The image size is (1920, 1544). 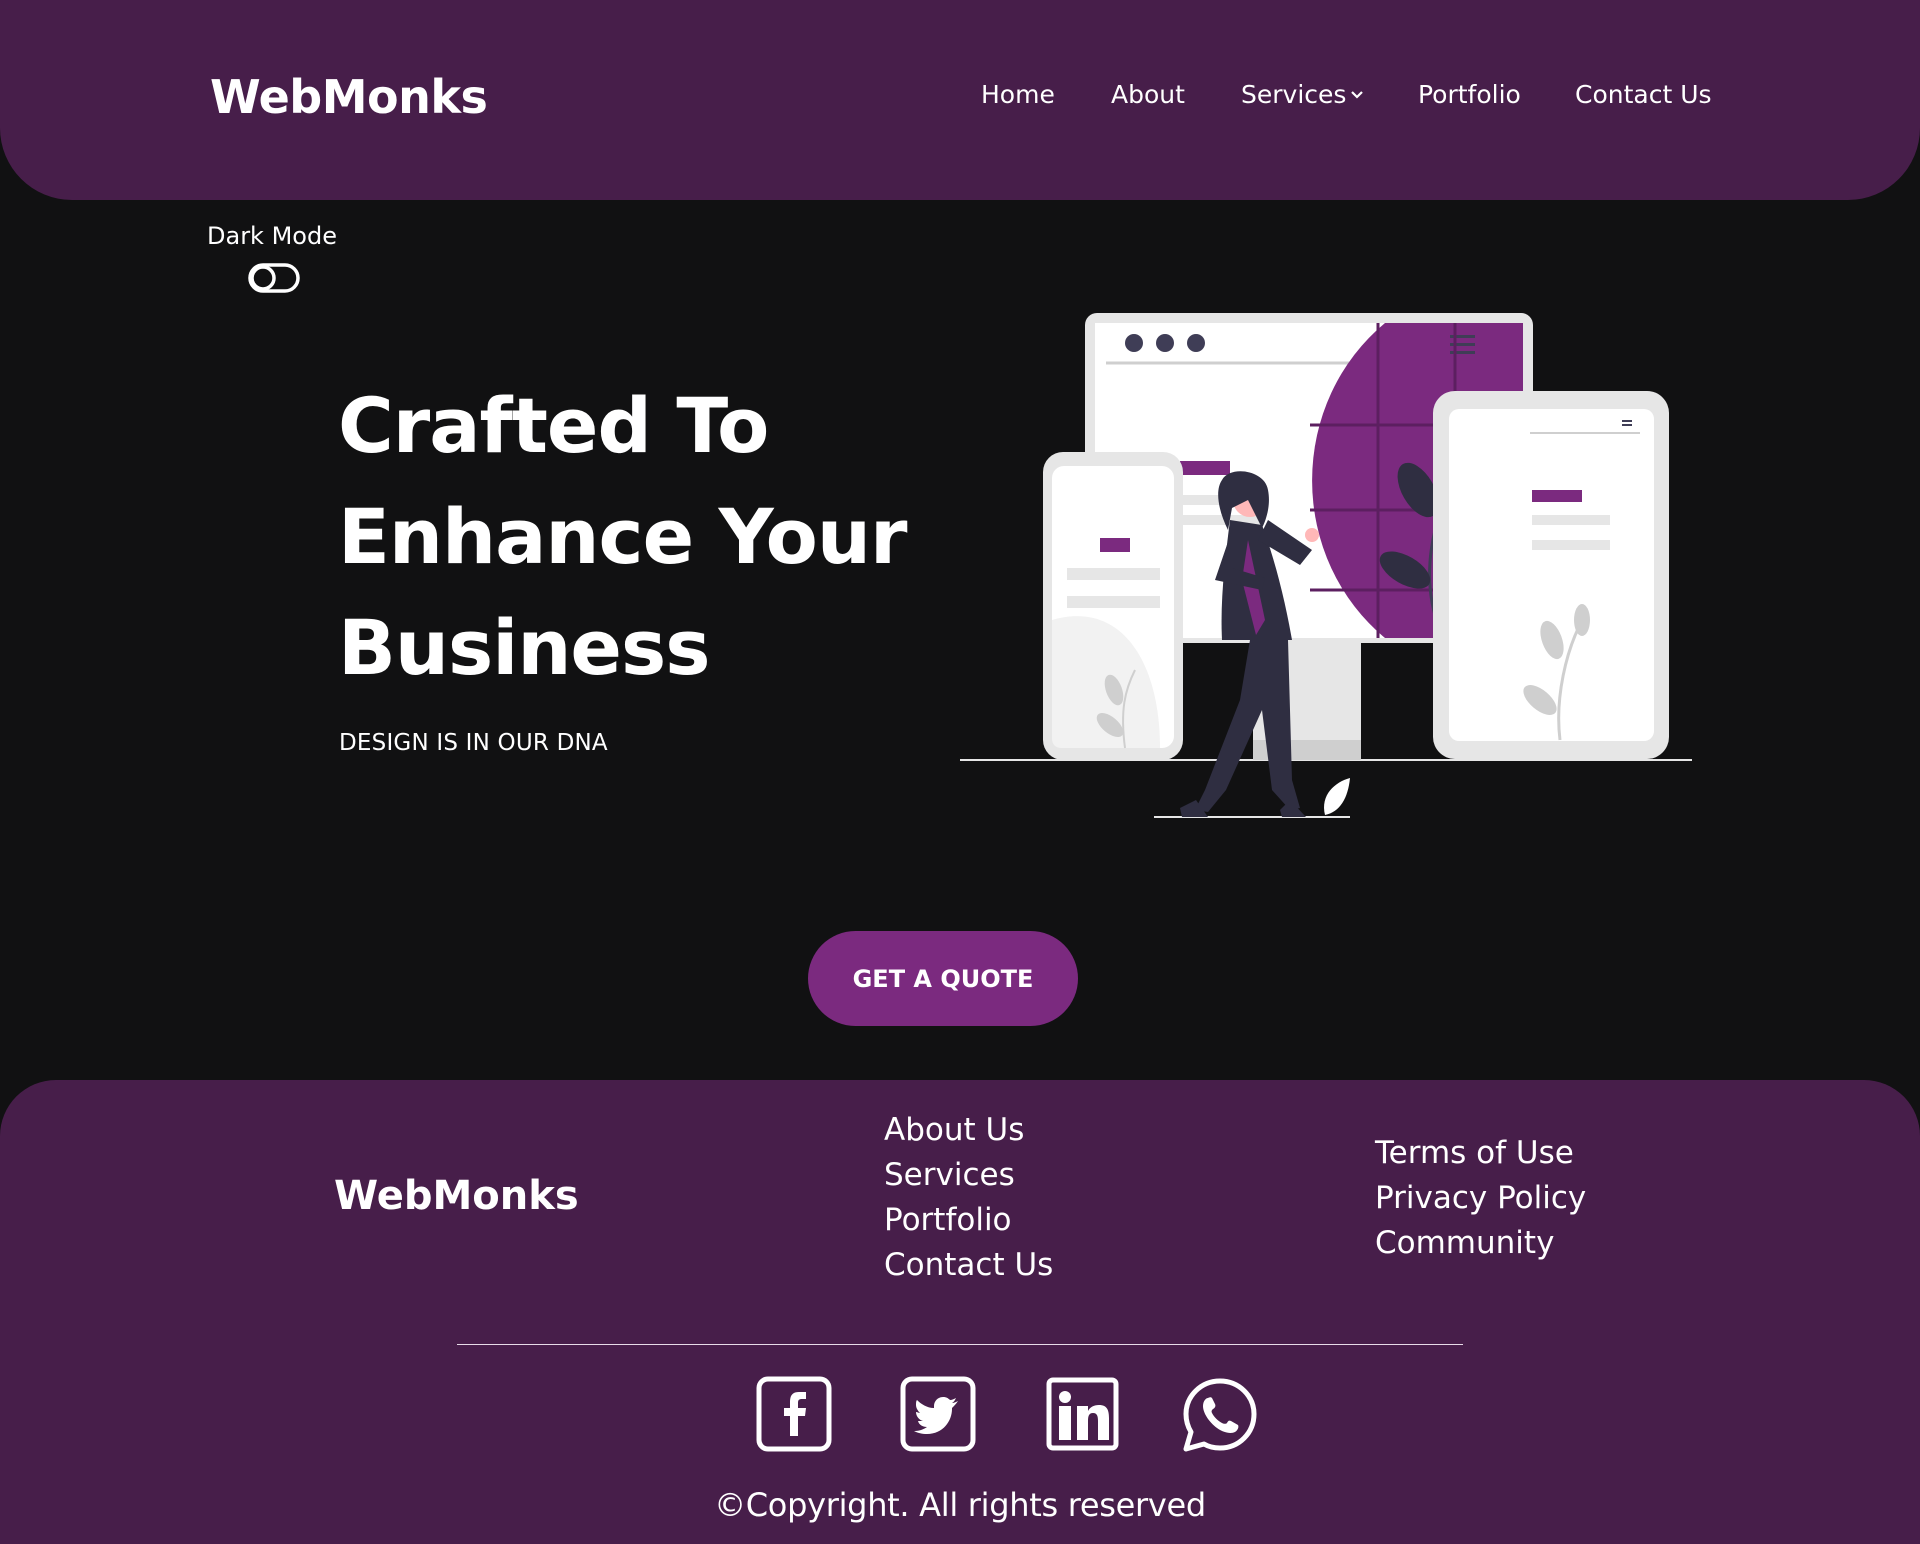 What do you see at coordinates (622, 536) in the screenshot?
I see `hero-title-line-2: Enhance Your` at bounding box center [622, 536].